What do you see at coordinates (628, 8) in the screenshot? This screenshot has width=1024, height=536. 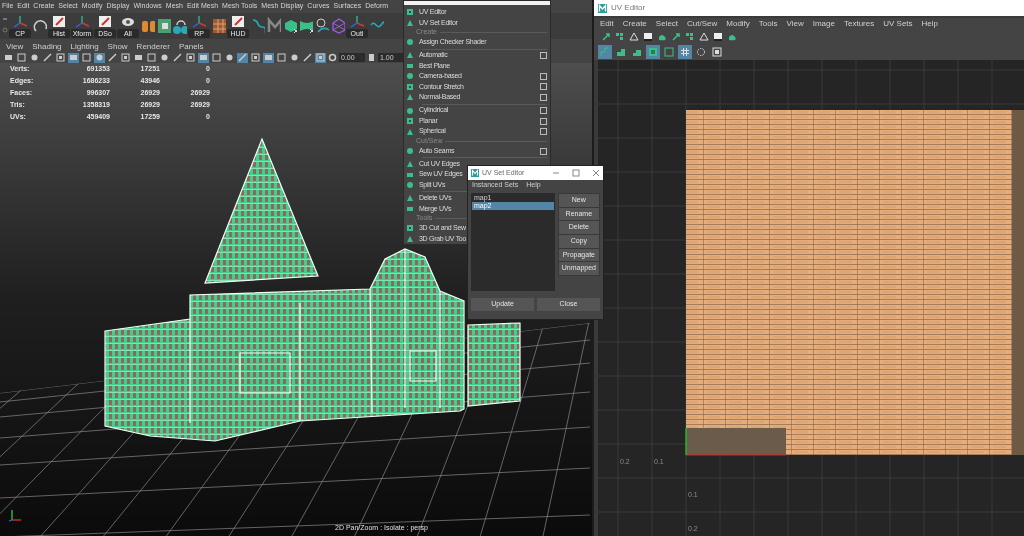 I see `window-title: UV Editor` at bounding box center [628, 8].